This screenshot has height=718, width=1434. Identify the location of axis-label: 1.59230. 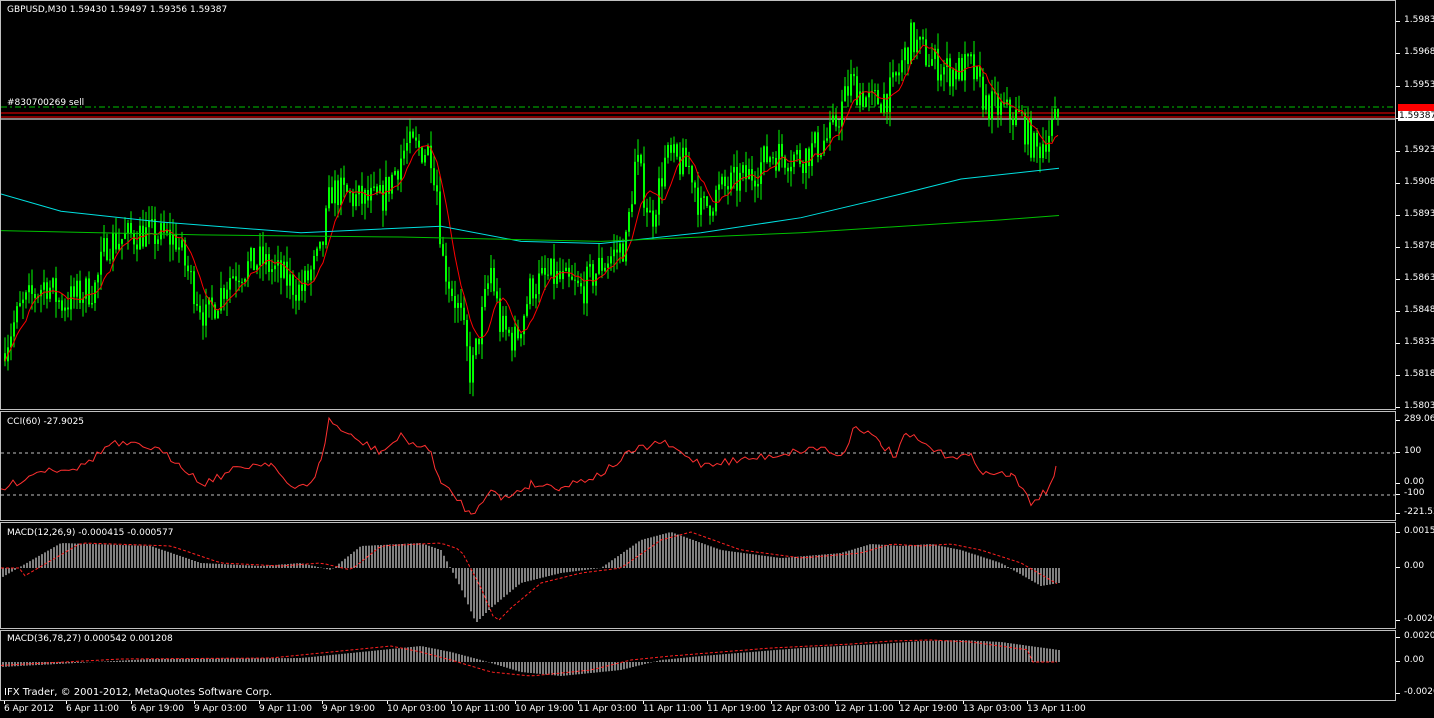
(1419, 150).